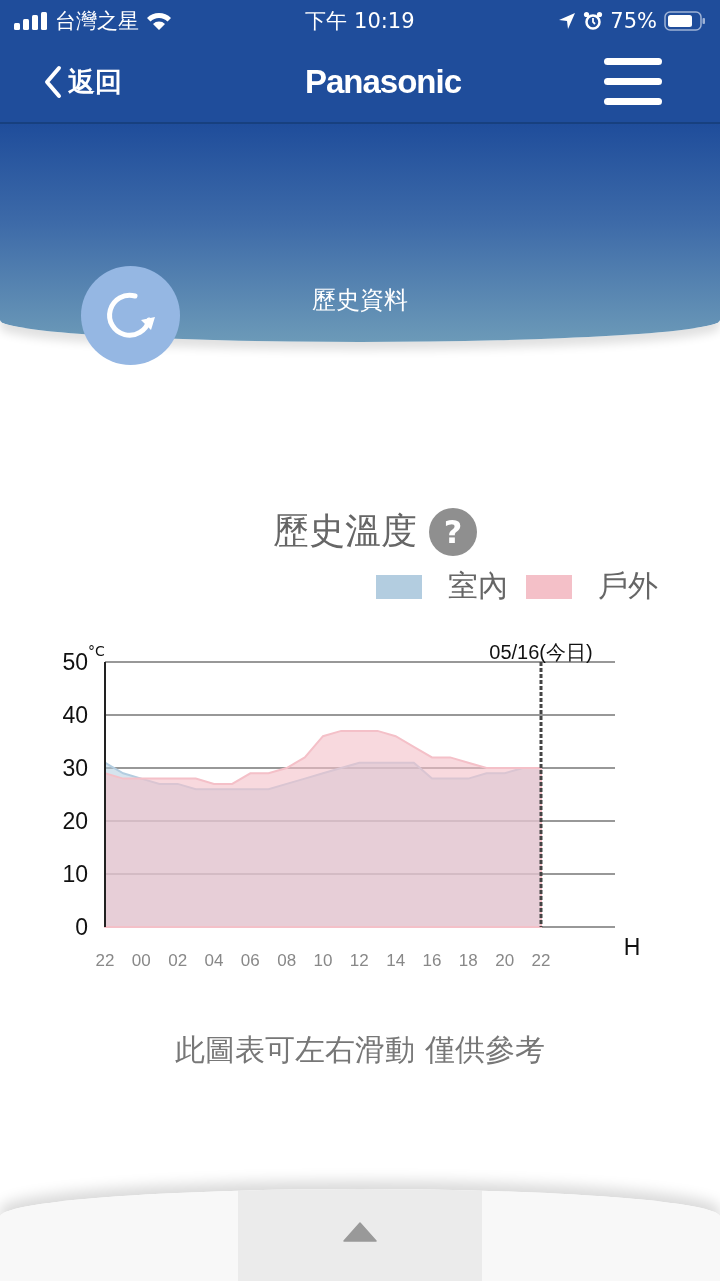 This screenshot has width=720, height=1281. Describe the element at coordinates (214, 960) in the screenshot. I see `x-tick-label: 04` at that location.